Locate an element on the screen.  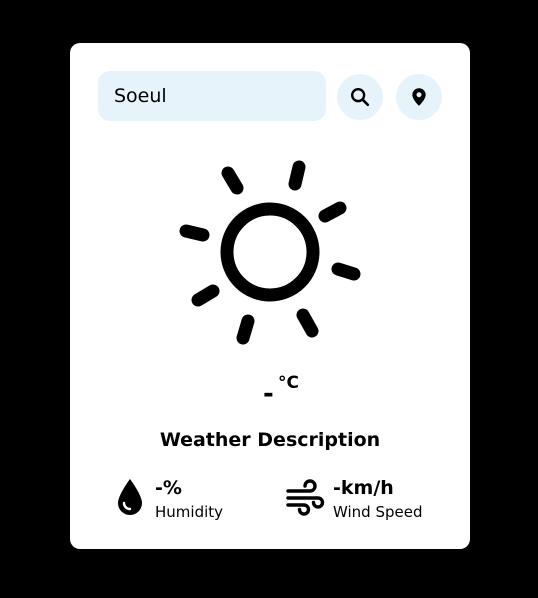
temperature-value: - is located at coordinates (268, 394).